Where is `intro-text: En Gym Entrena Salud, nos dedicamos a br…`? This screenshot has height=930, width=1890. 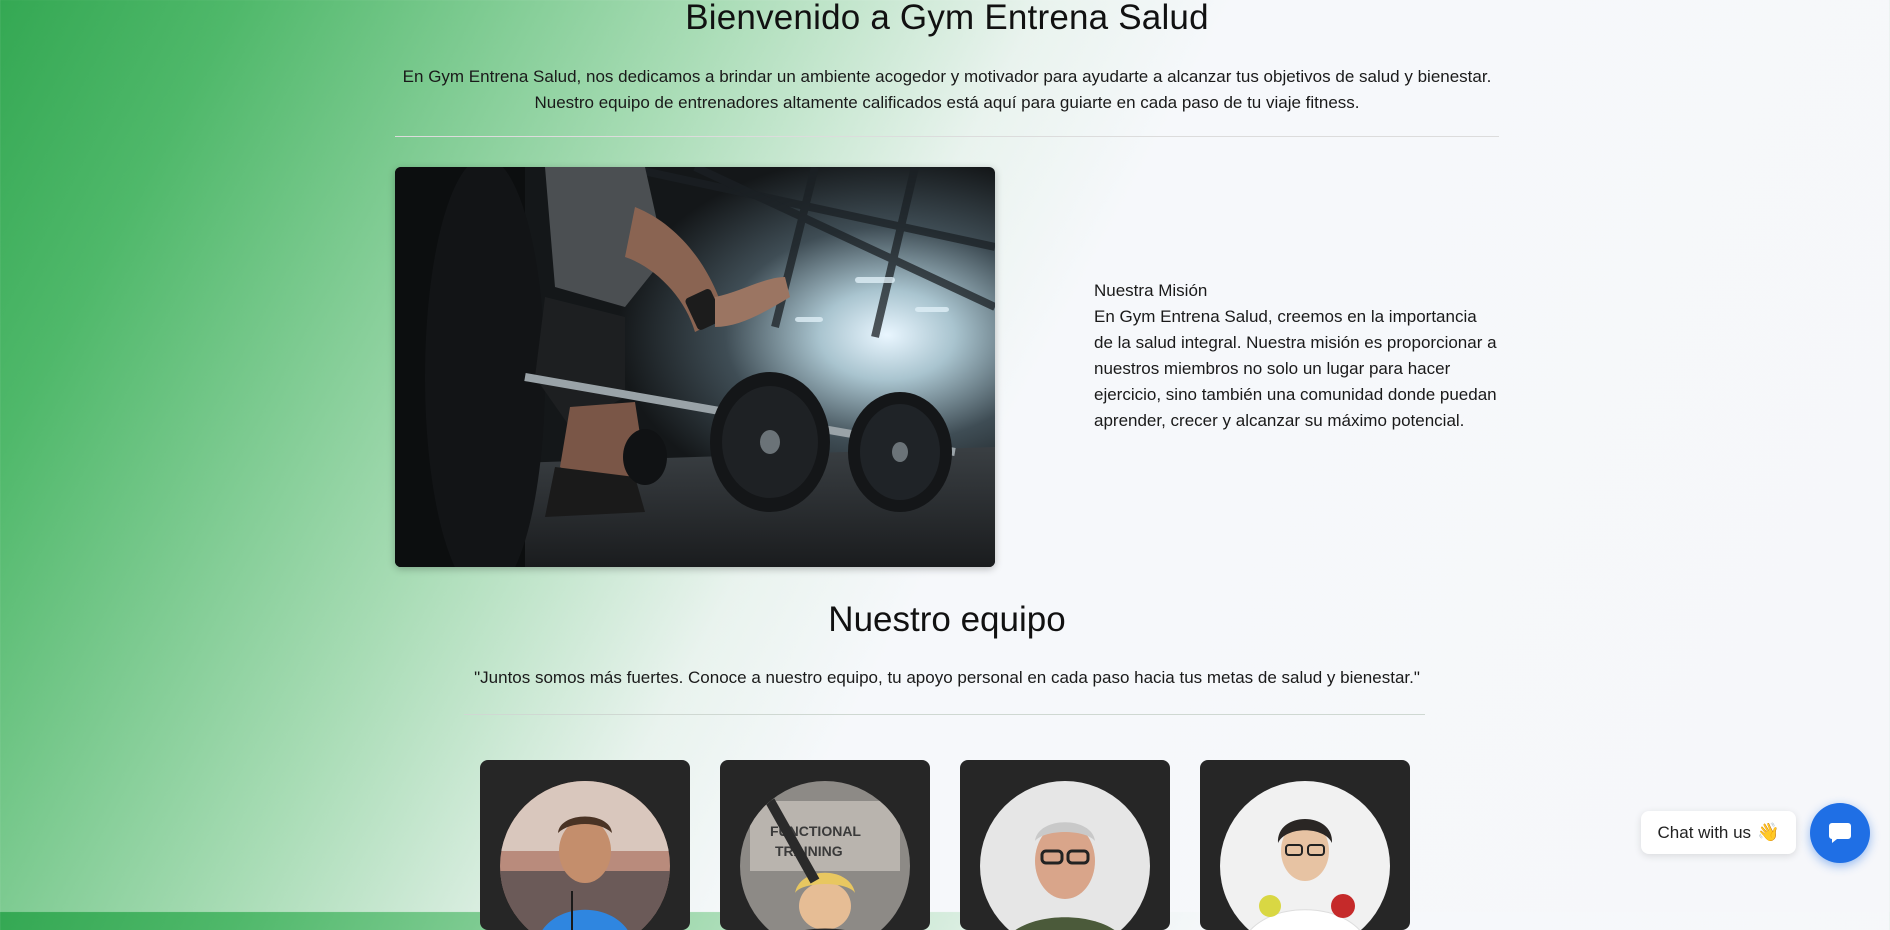 intro-text: En Gym Entrena Salud, nos dedicamos a br… is located at coordinates (947, 90).